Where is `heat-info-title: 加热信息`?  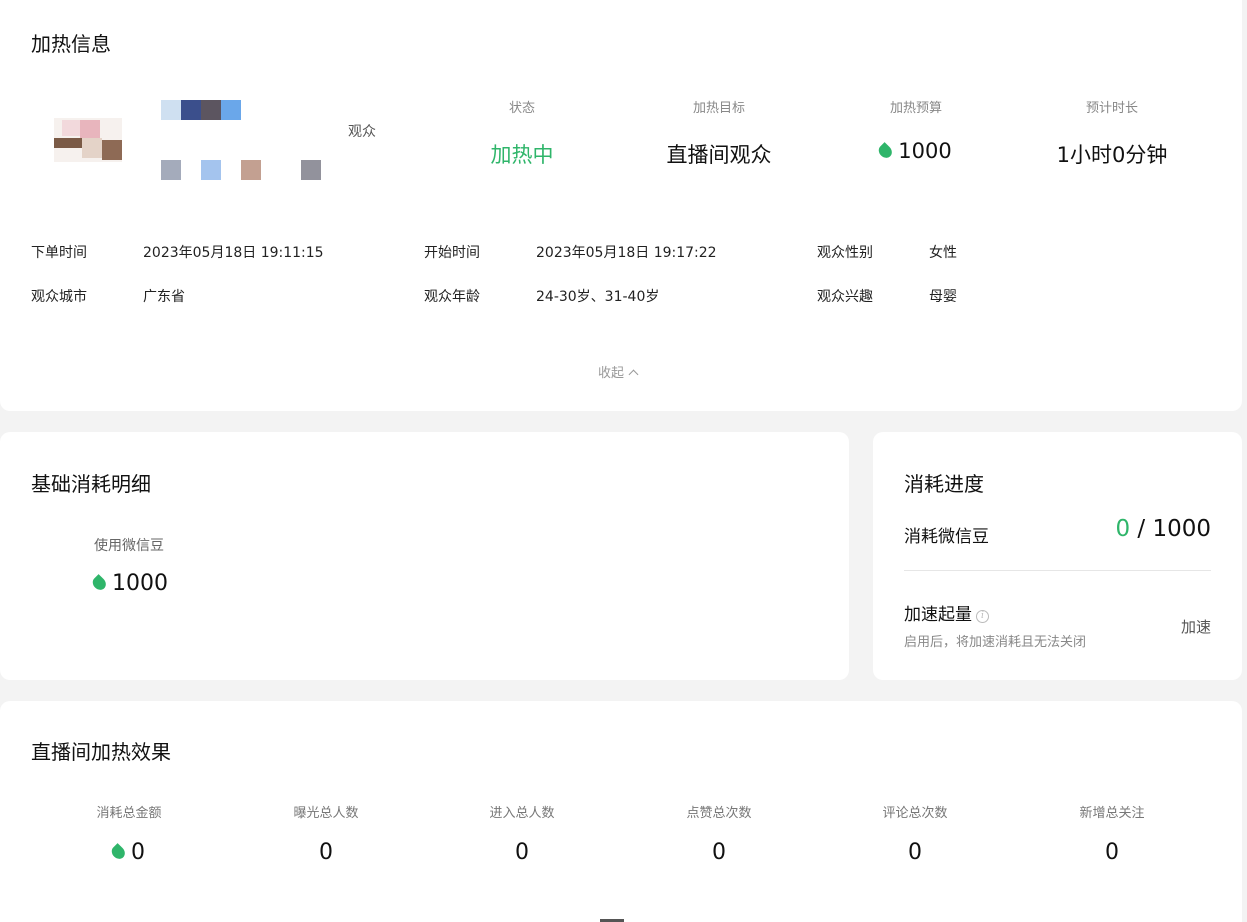
heat-info-title: 加热信息 is located at coordinates (71, 44).